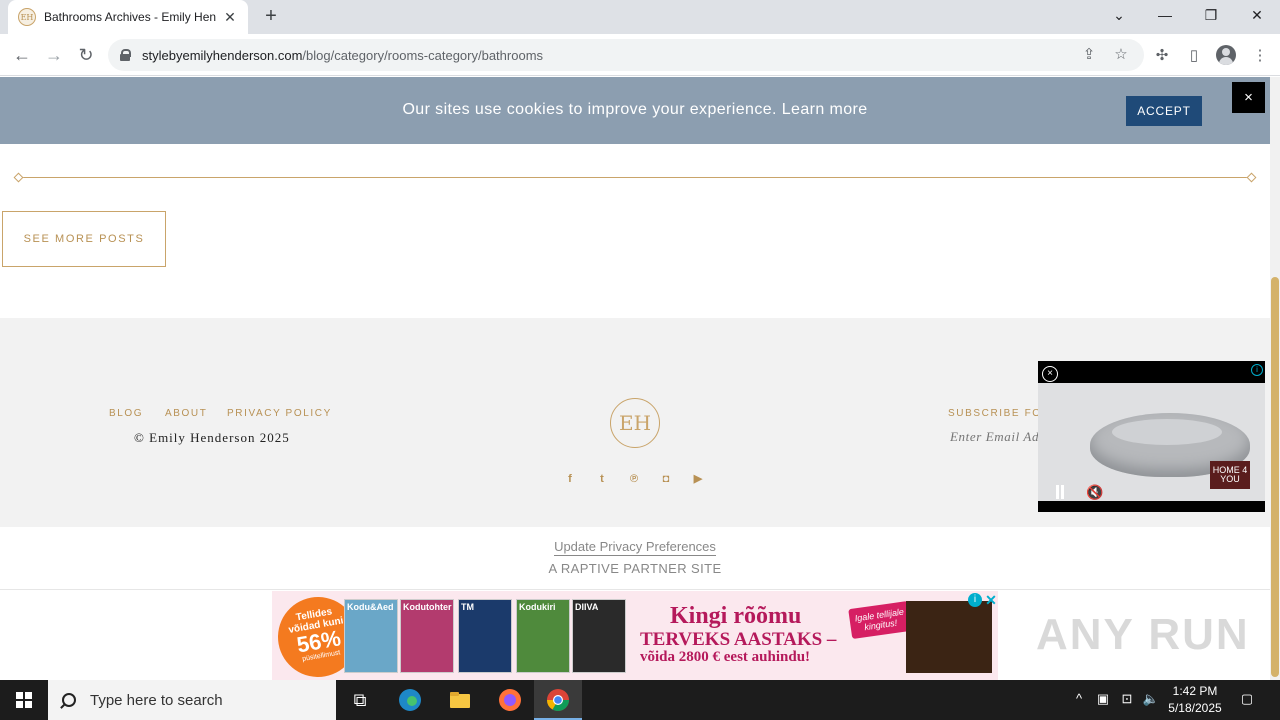 This screenshot has width=1280, height=720. Describe the element at coordinates (1195, 700) in the screenshot. I see `taskbar-clock: 1:42 PM 5/18/2025` at that location.